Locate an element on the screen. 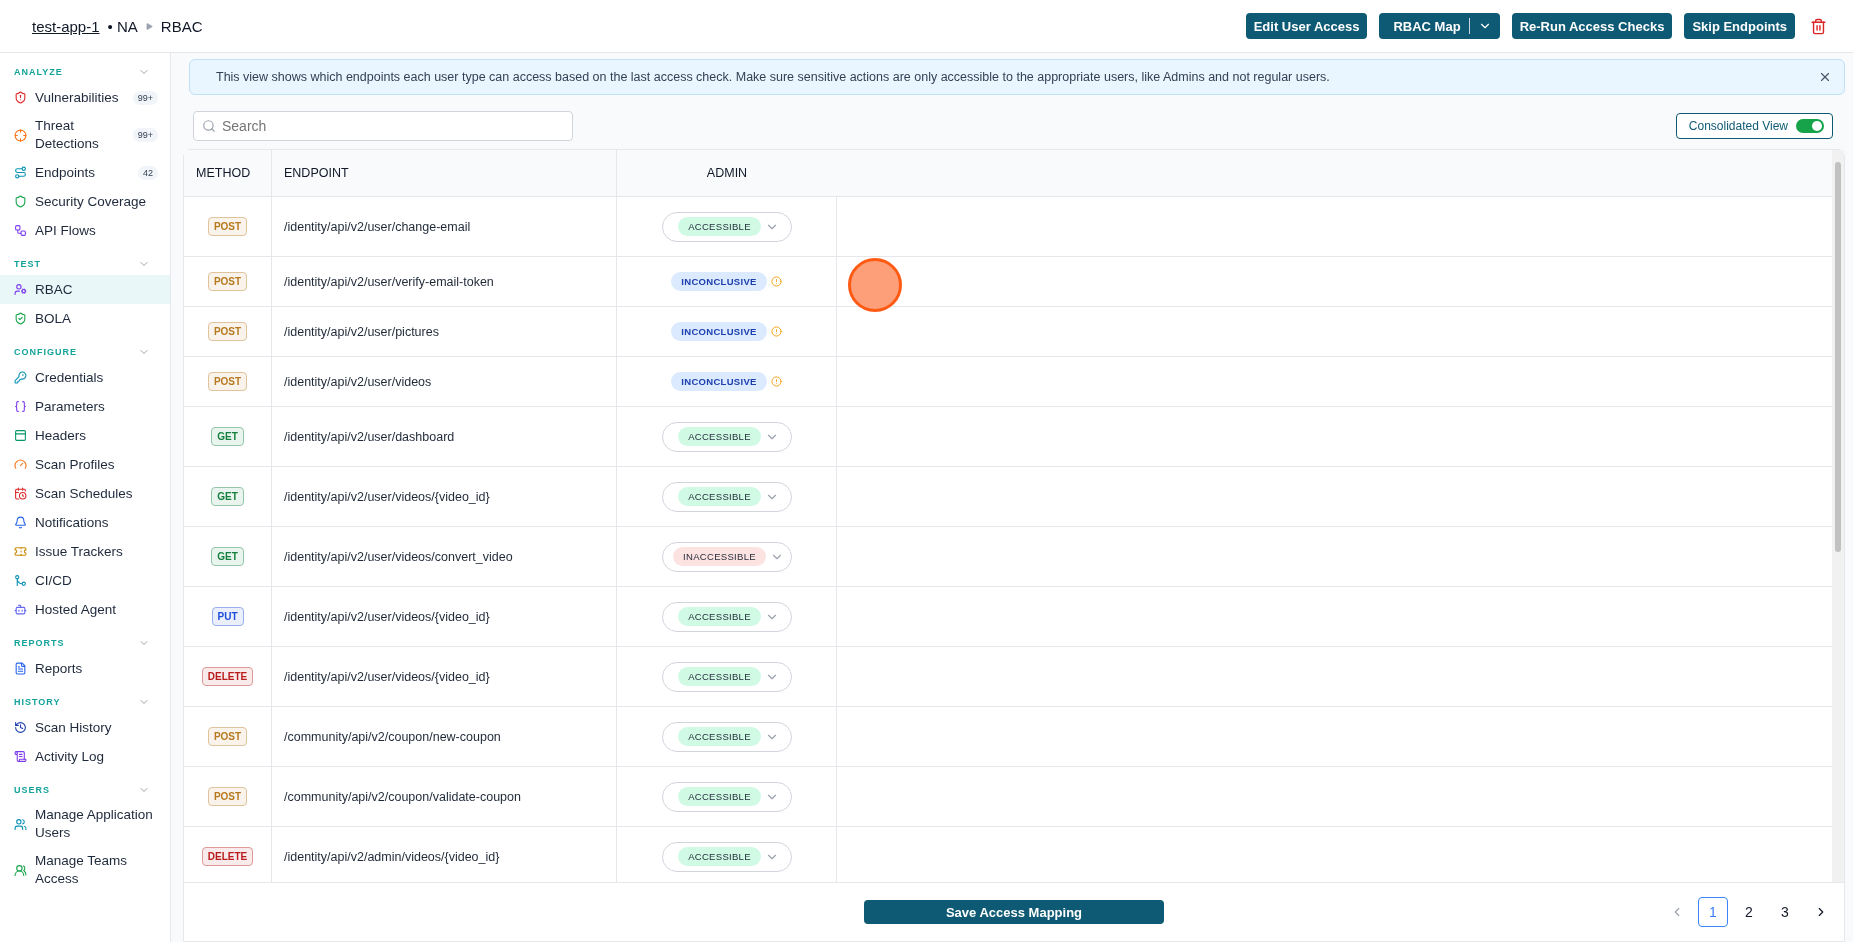  bell-icon is located at coordinates (20, 522).